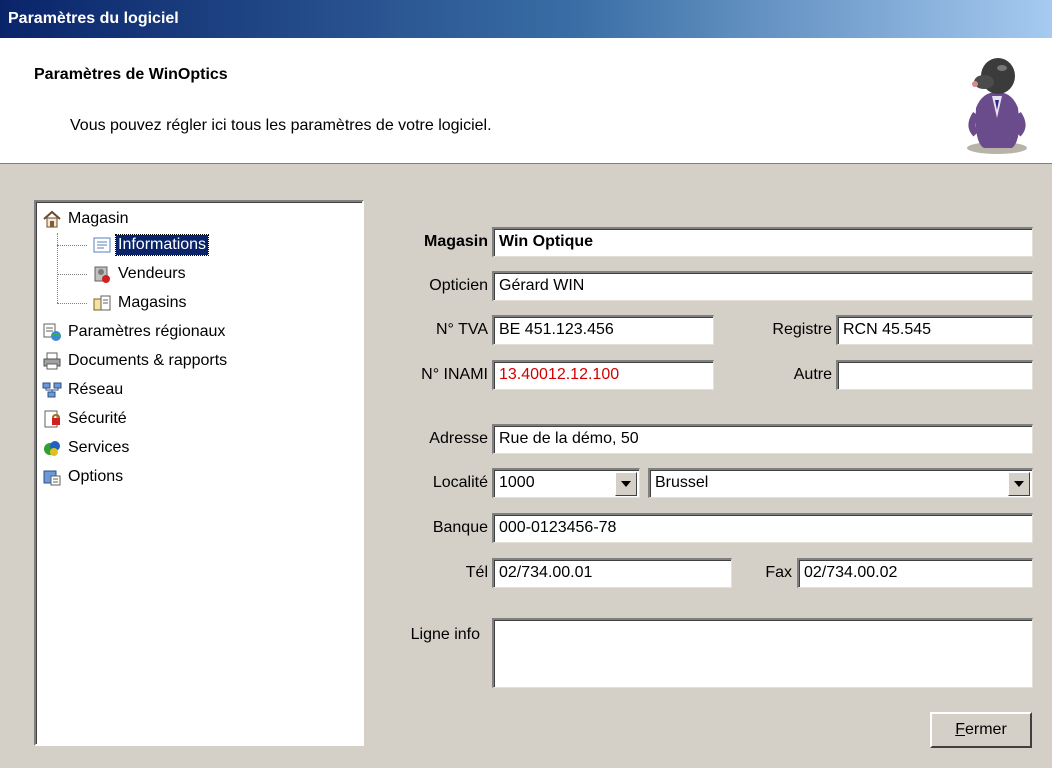 This screenshot has width=1052, height=768. I want to click on banque-field: 000-0123456-78, so click(762, 528).